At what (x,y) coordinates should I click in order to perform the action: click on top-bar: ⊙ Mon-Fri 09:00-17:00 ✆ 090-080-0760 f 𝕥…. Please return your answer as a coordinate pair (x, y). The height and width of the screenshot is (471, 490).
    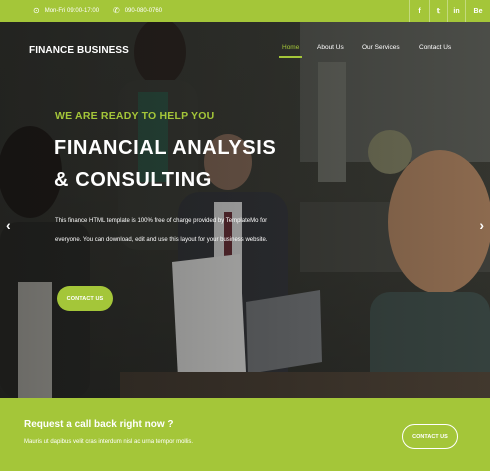
    Looking at the image, I should click on (245, 11).